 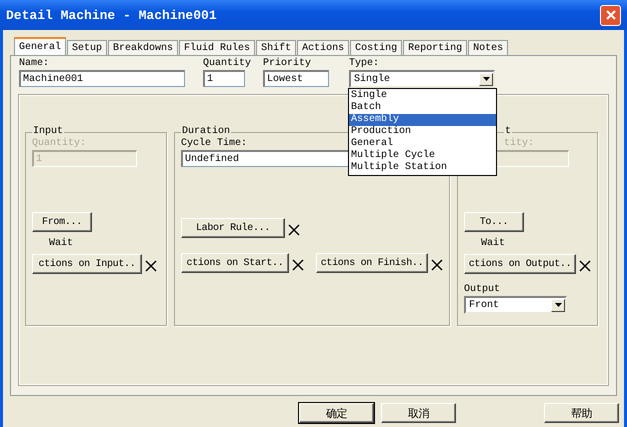 I want to click on field-label: tity:, so click(x=518, y=144).